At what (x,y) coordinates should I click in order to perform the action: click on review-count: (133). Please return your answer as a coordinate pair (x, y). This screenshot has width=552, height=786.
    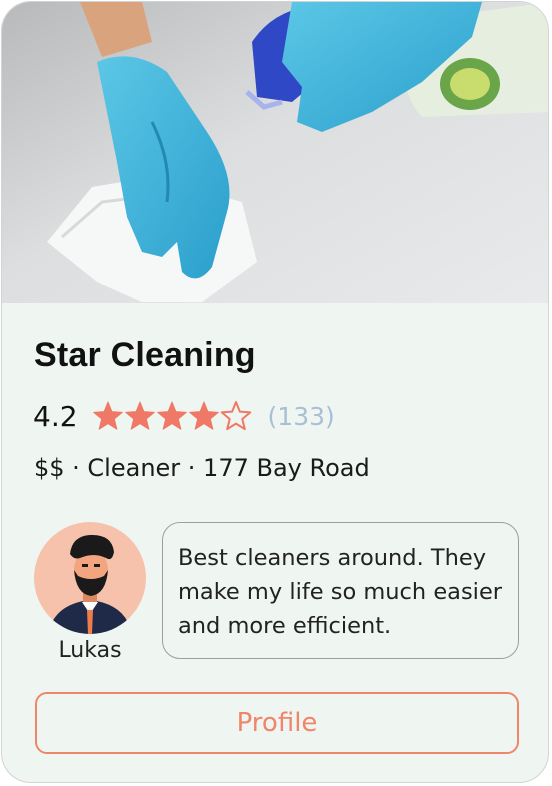
    Looking at the image, I should click on (301, 416).